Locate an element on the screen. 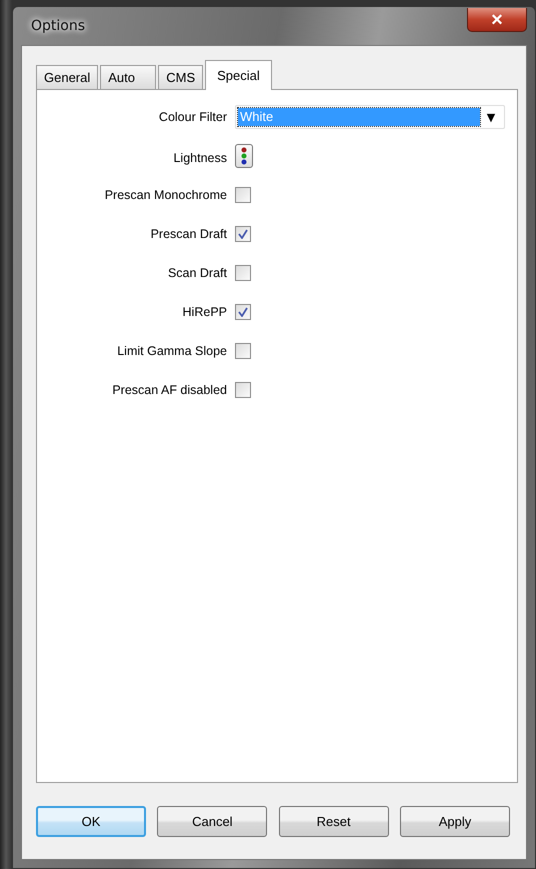 Image resolution: width=536 pixels, height=869 pixels. dots-icon is located at coordinates (244, 156).